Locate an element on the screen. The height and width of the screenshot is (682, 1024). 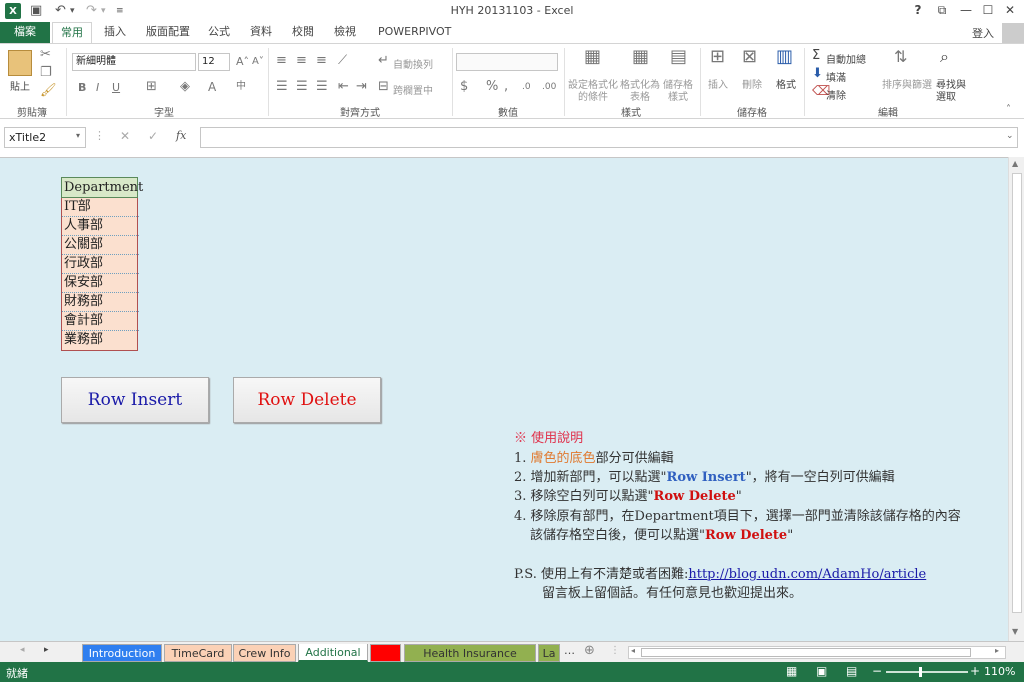
sign-in-link: 登入 is located at coordinates (983, 33).